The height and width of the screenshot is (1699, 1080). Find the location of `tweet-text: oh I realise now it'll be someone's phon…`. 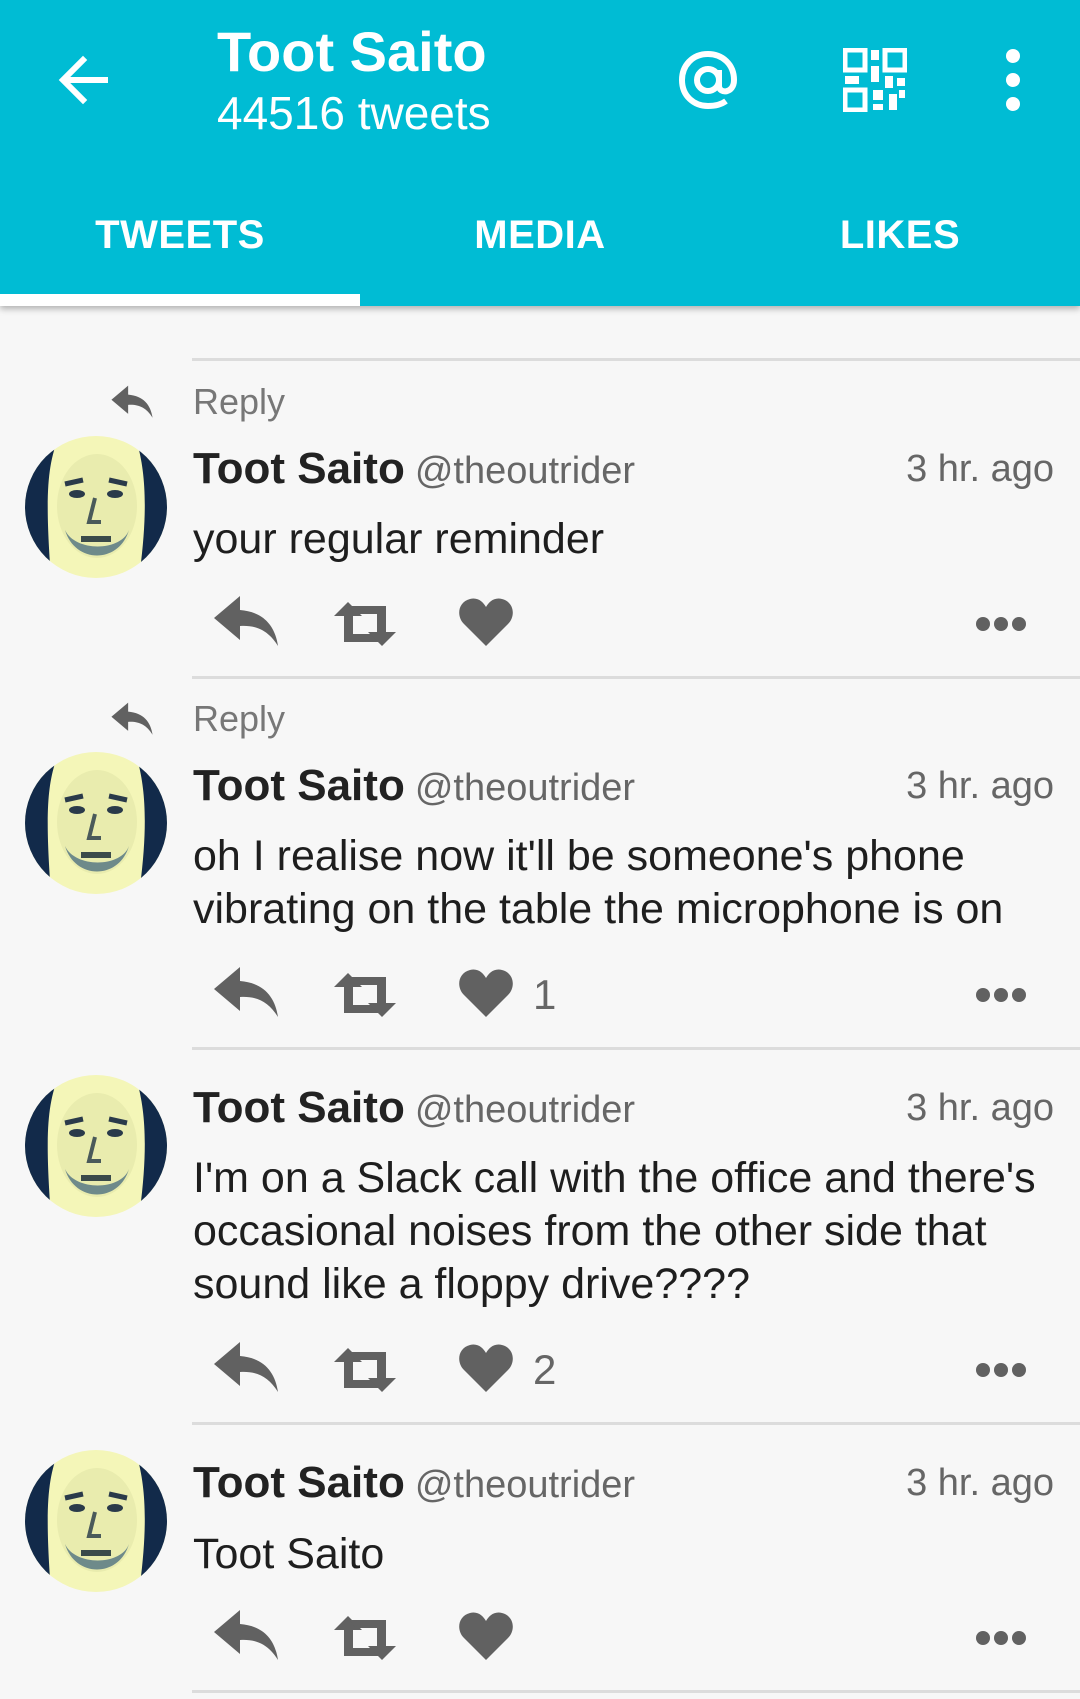

tweet-text: oh I realise now it'll be someone's phon… is located at coordinates (598, 882).